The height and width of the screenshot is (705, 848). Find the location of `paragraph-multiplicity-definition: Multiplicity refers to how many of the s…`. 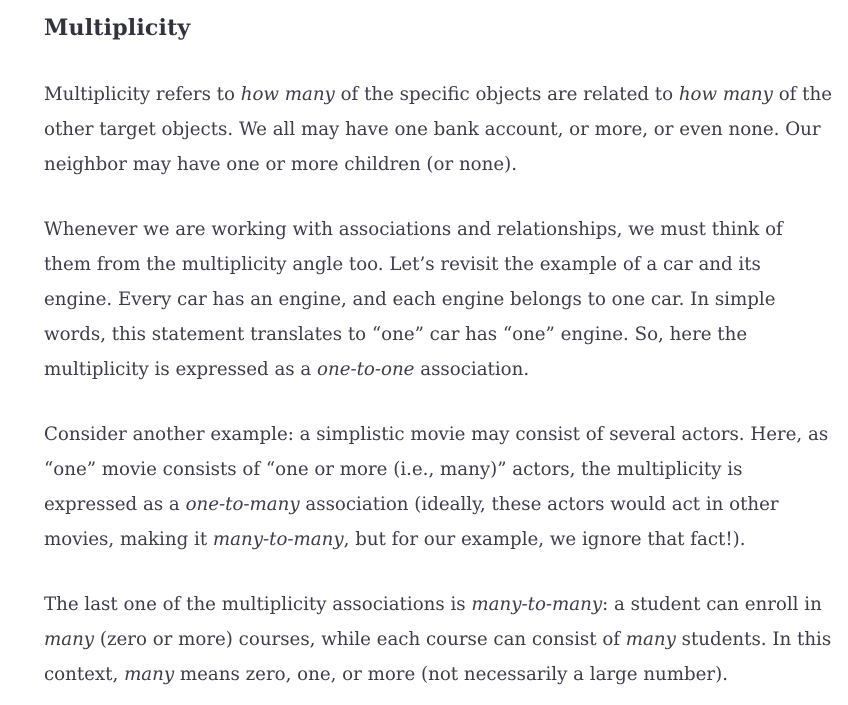

paragraph-multiplicity-definition: Multiplicity refers to how many of the s… is located at coordinates (439, 129).